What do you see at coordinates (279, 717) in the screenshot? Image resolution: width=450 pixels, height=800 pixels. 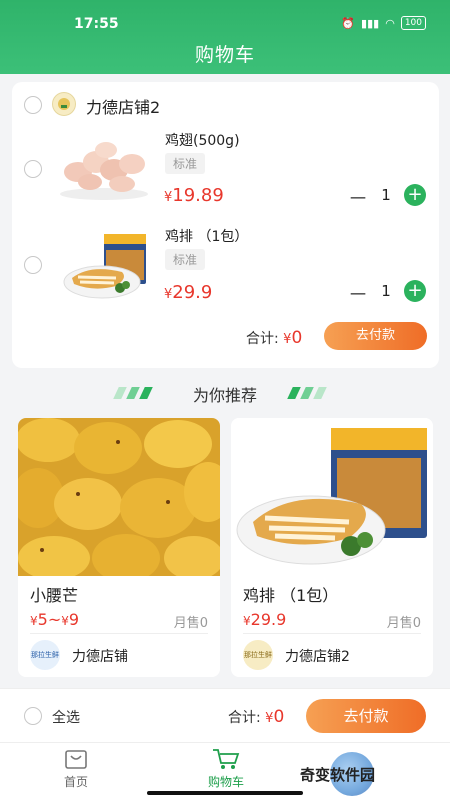 I see `total-value: 0` at bounding box center [279, 717].